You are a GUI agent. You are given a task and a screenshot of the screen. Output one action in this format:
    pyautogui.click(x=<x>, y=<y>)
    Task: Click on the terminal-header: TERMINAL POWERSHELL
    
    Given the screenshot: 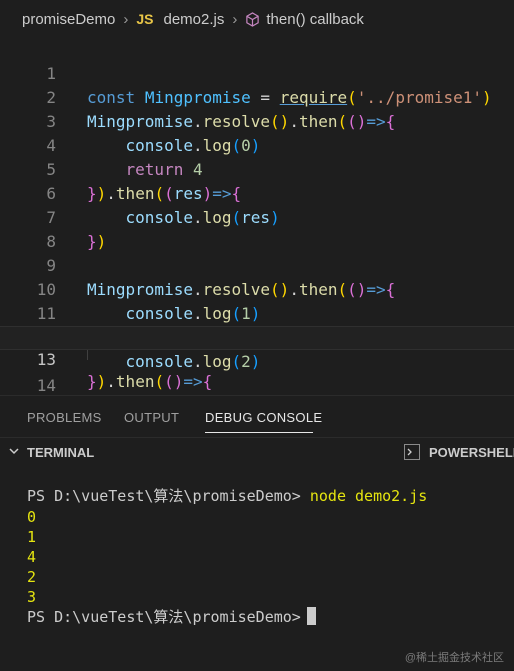 What is the action you would take?
    pyautogui.click(x=257, y=452)
    